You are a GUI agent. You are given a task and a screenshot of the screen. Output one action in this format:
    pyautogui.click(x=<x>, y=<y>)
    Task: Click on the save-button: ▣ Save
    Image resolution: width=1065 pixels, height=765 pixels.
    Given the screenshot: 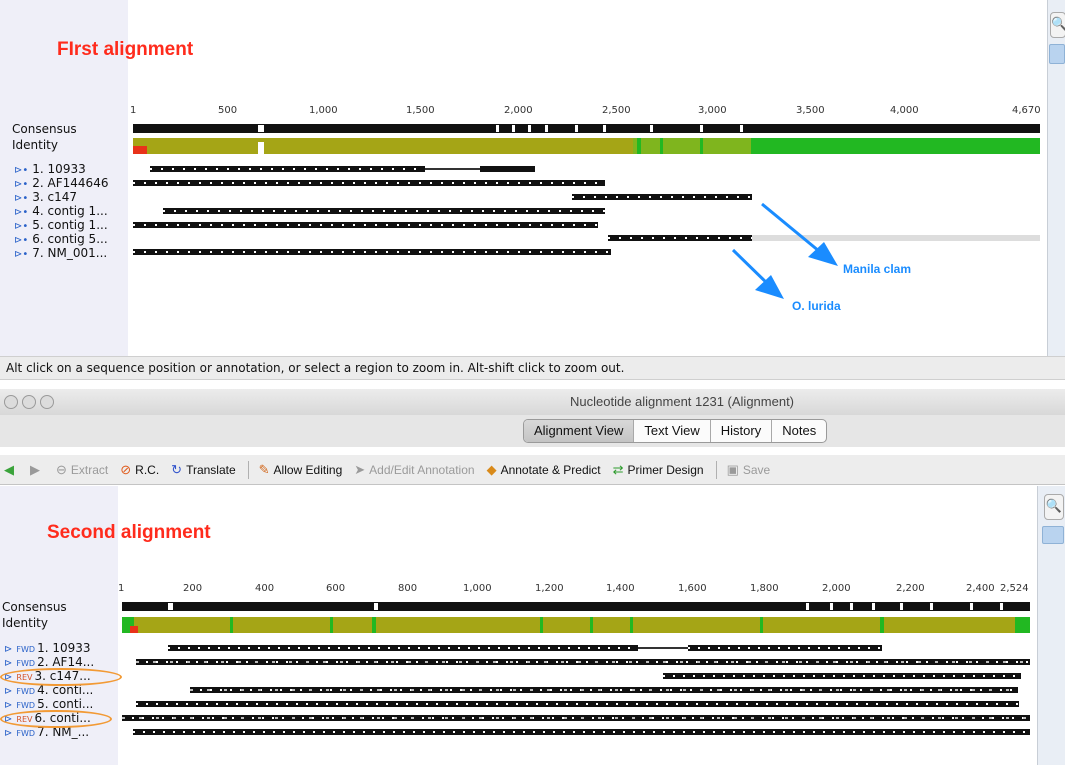 What is the action you would take?
    pyautogui.click(x=749, y=470)
    